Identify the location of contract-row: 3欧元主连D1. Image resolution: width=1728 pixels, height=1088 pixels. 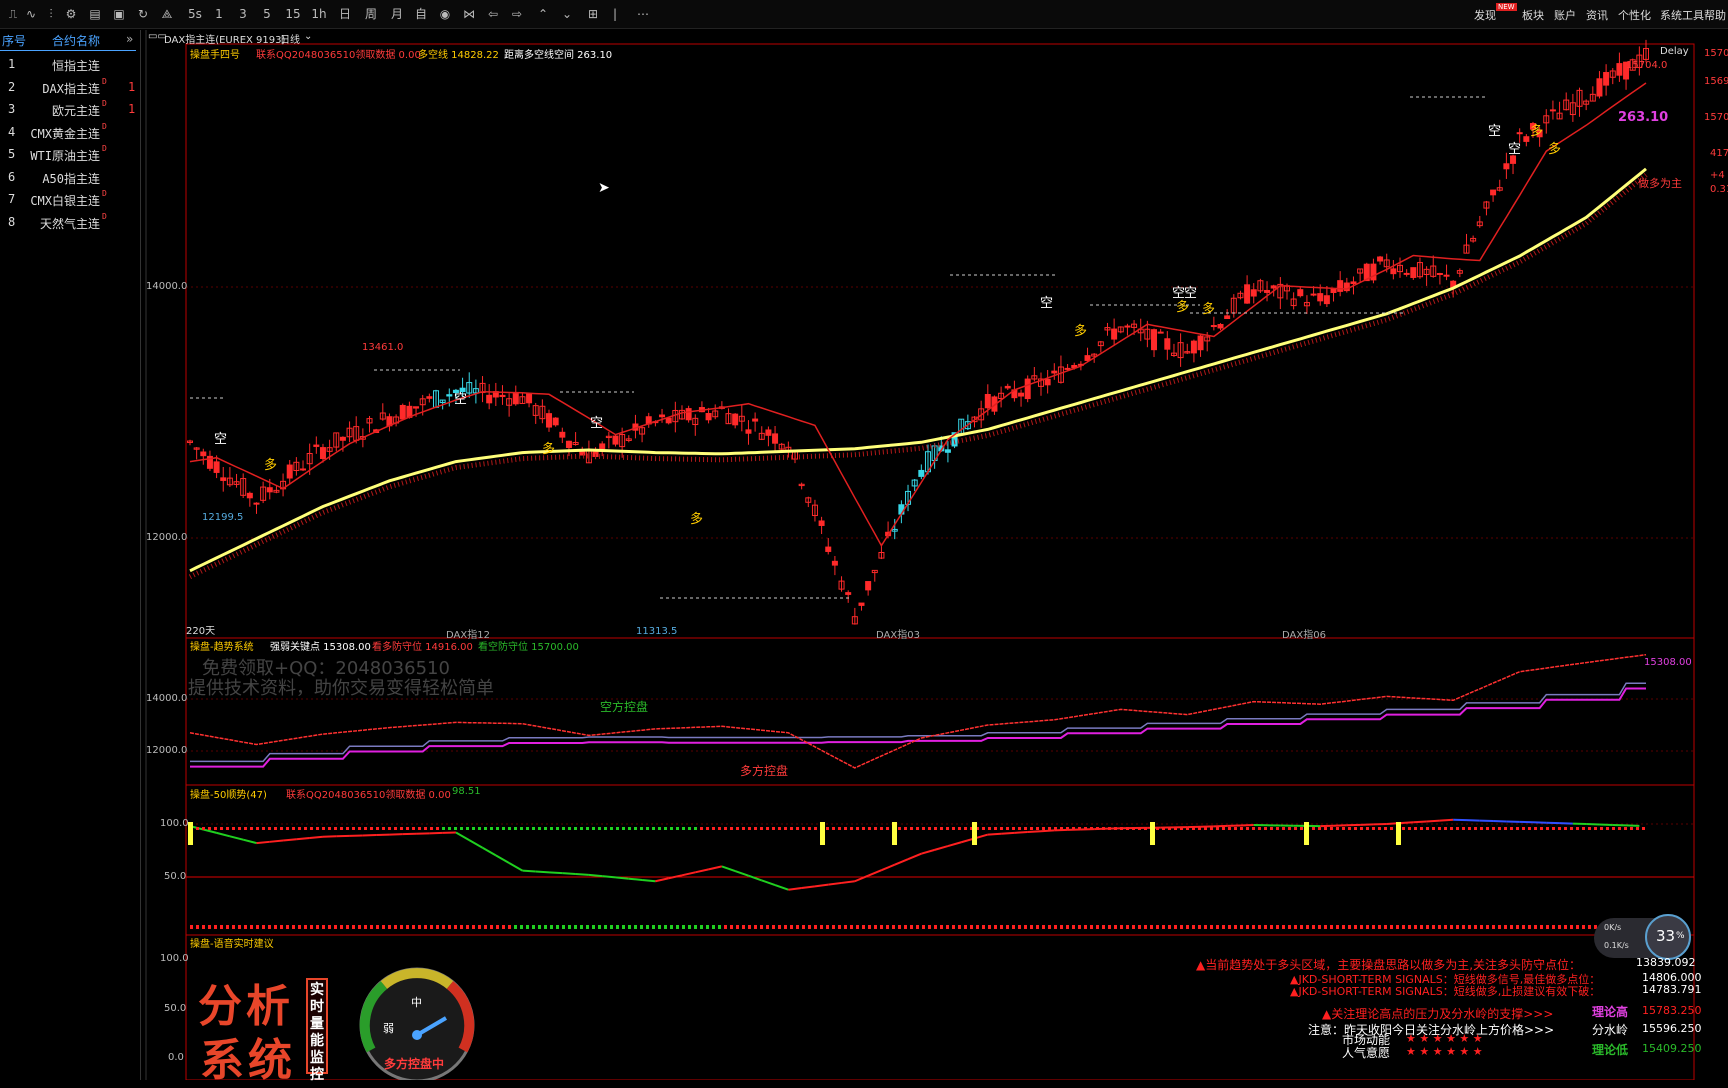
(70, 110).